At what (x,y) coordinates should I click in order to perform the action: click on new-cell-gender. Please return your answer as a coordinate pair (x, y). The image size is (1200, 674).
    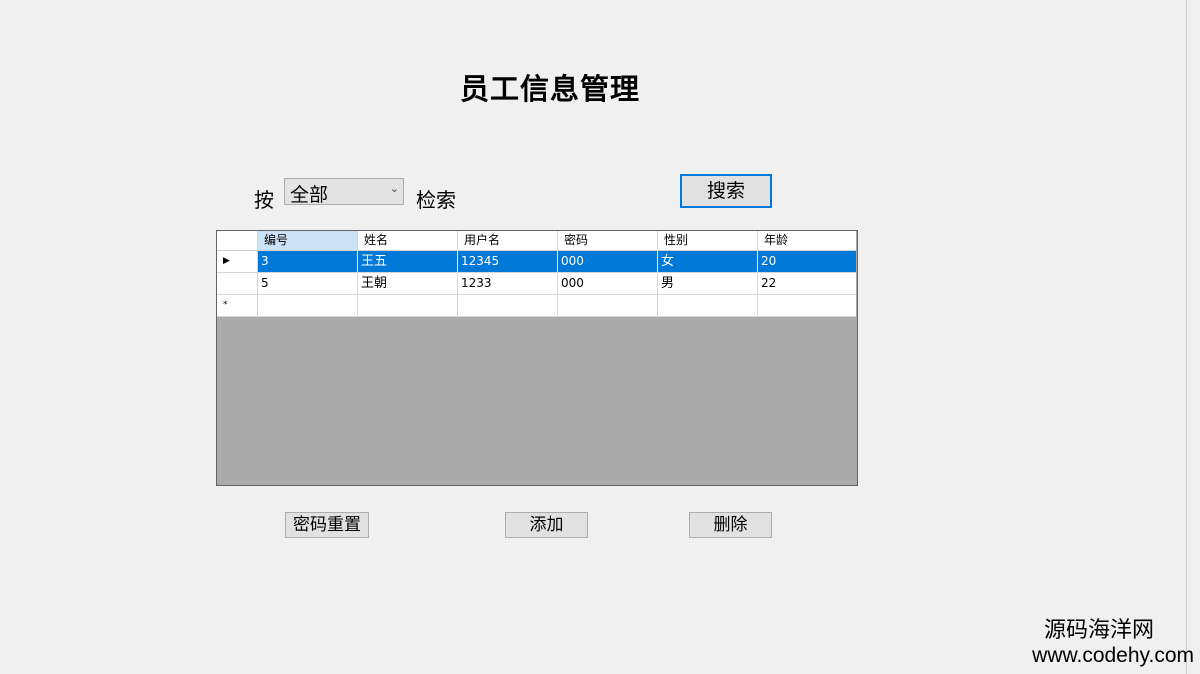
    Looking at the image, I should click on (708, 305).